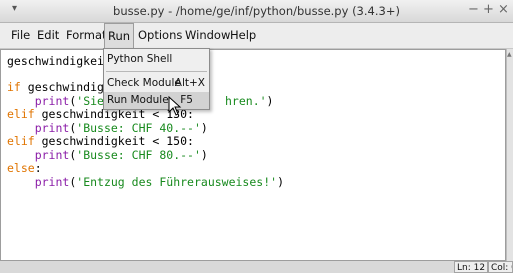 The width and height of the screenshot is (513, 273). What do you see at coordinates (509, 155) in the screenshot?
I see `vertical-scrollbar: ▲` at bounding box center [509, 155].